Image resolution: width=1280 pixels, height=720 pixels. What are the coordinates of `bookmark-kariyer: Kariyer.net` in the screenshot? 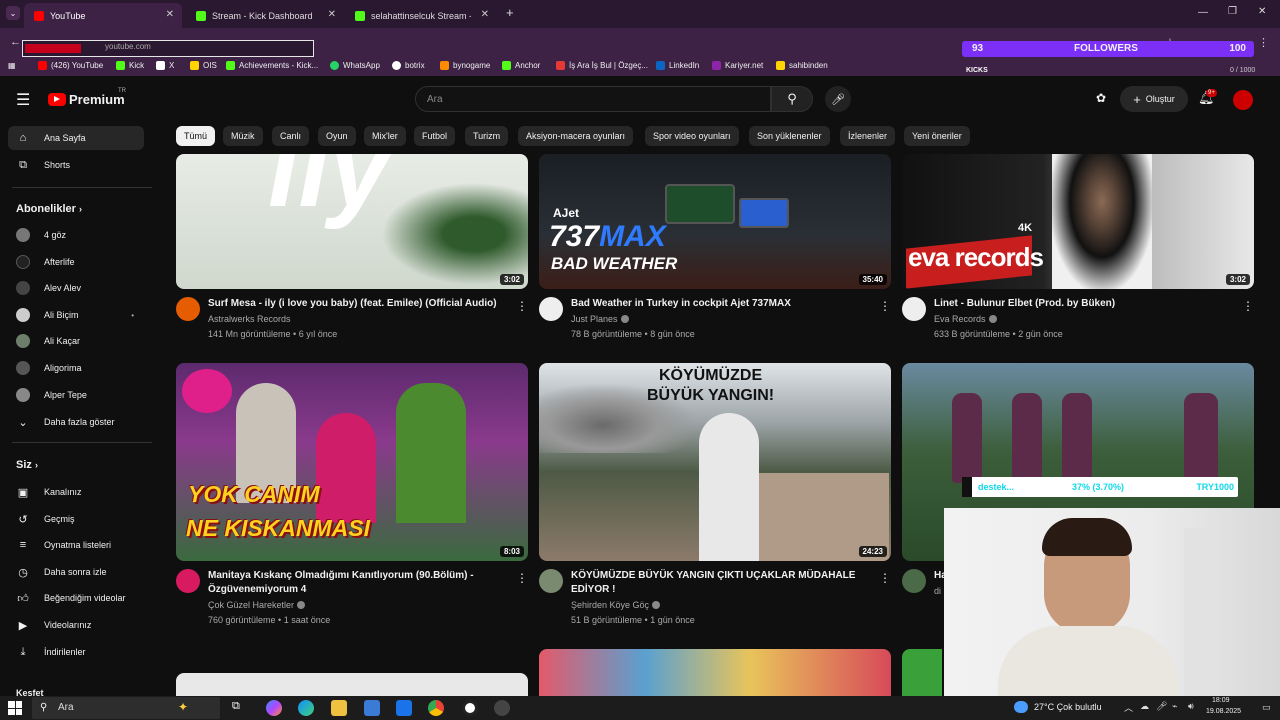 It's located at (737, 65).